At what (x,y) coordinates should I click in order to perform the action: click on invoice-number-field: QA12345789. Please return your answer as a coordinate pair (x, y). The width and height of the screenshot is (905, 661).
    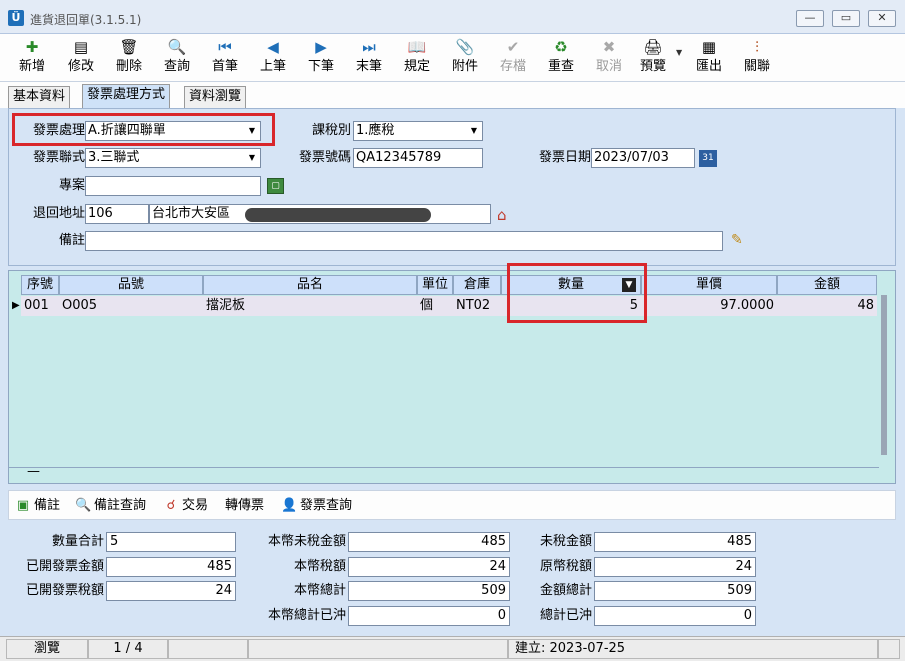
    Looking at the image, I should click on (418, 158).